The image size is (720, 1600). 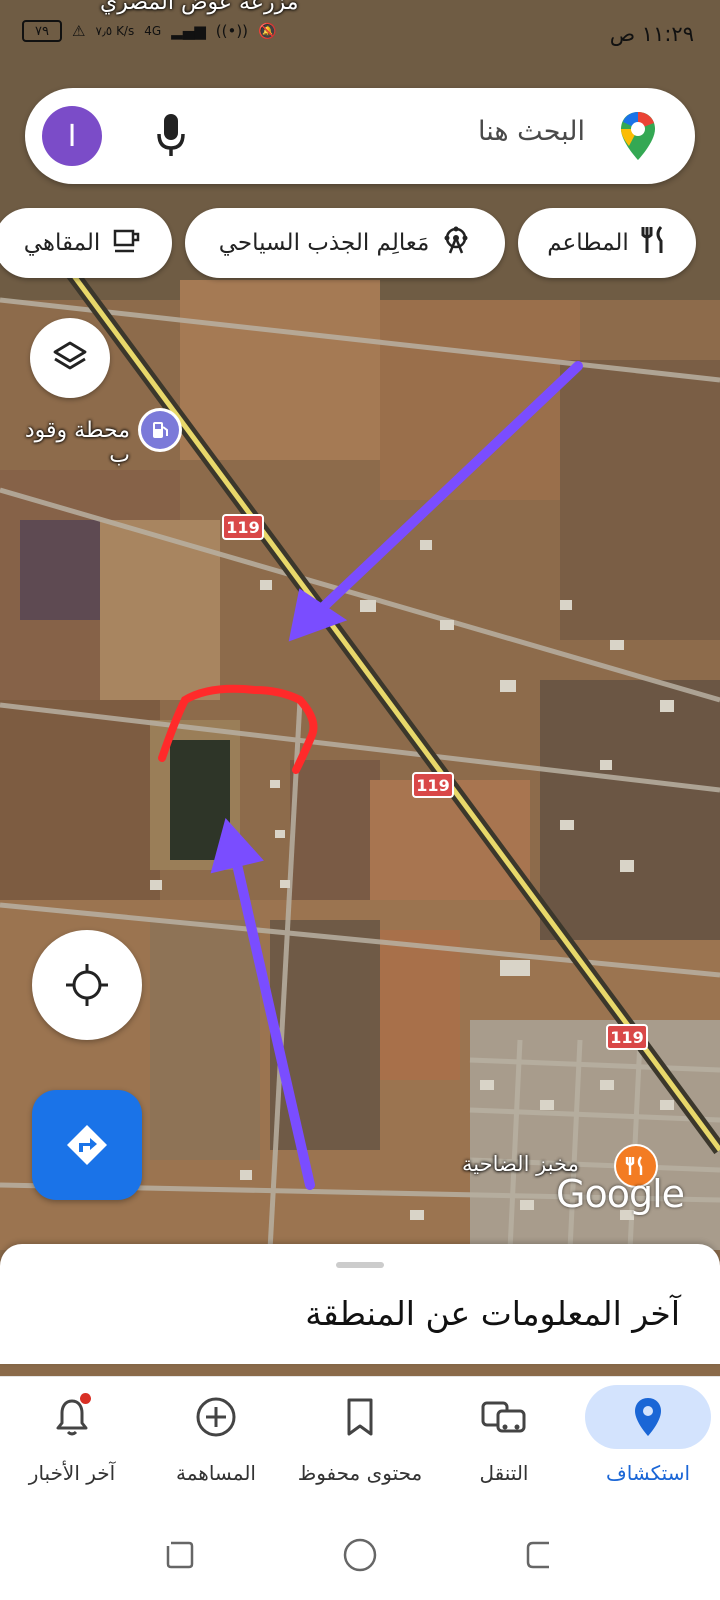 I want to click on microphone-icon, so click(x=171, y=137).